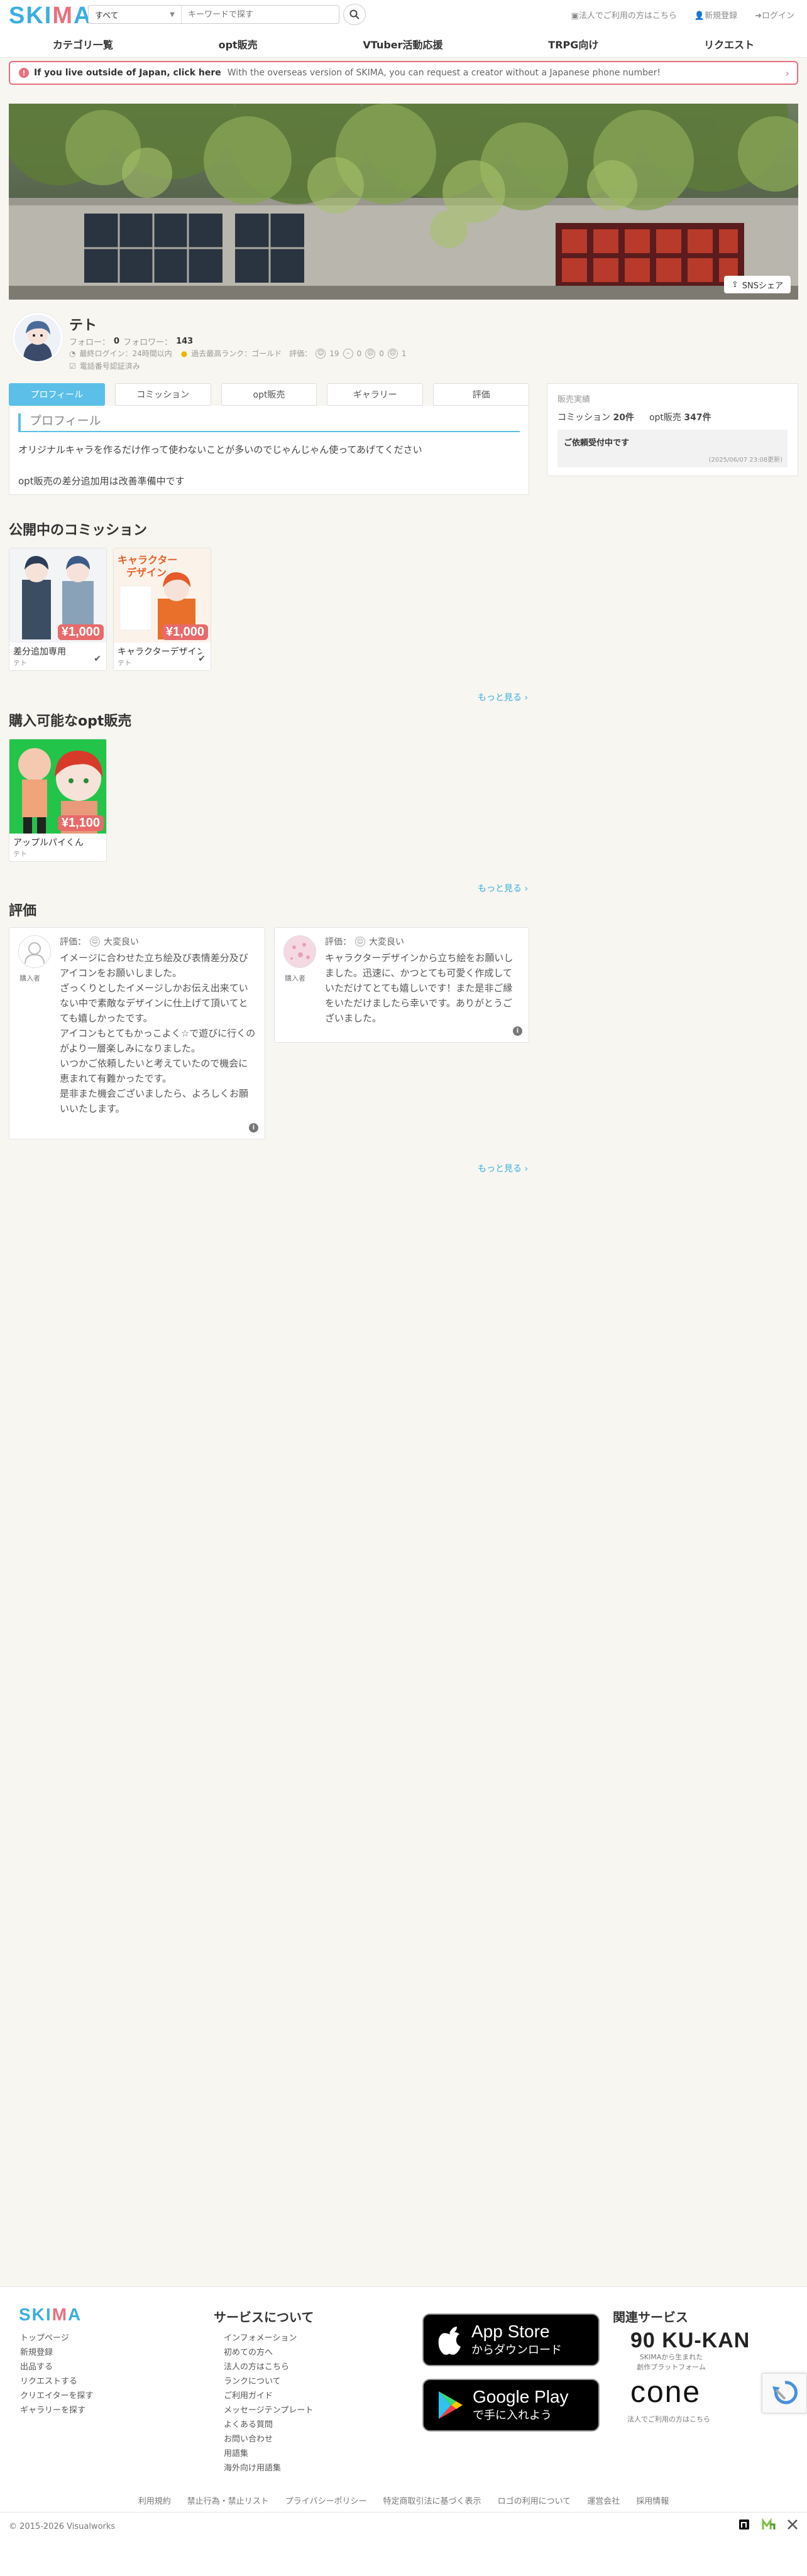 The image size is (807, 2576). I want to click on clock-icon: ◔, so click(72, 354).